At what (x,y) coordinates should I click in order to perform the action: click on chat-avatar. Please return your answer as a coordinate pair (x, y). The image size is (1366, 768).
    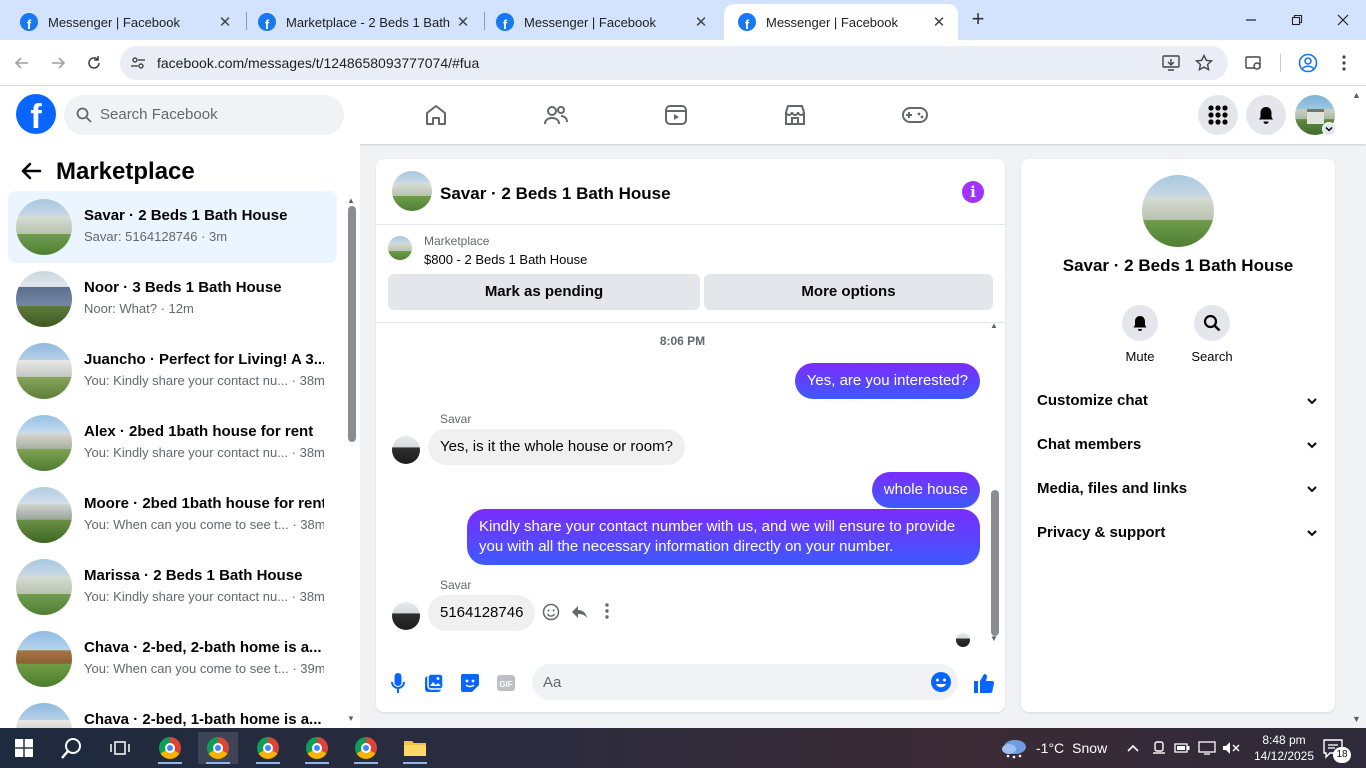
    Looking at the image, I should click on (412, 191).